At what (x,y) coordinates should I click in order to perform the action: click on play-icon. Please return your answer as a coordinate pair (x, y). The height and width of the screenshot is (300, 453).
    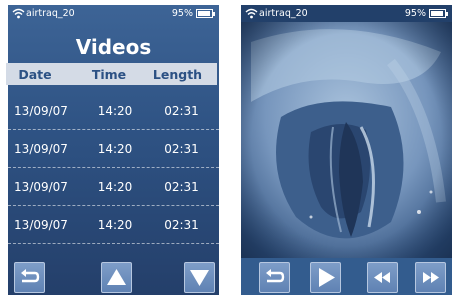
    Looking at the image, I should click on (327, 277).